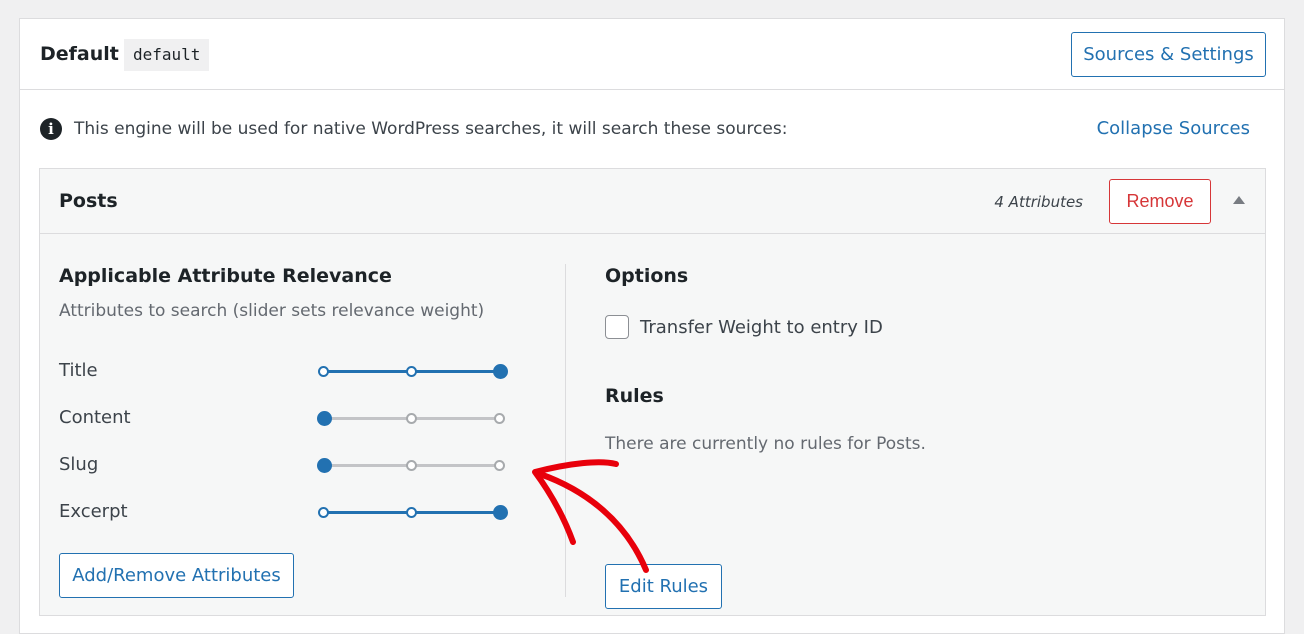  What do you see at coordinates (765, 444) in the screenshot?
I see `rules-empty-text: There are currently no rules for Posts.` at bounding box center [765, 444].